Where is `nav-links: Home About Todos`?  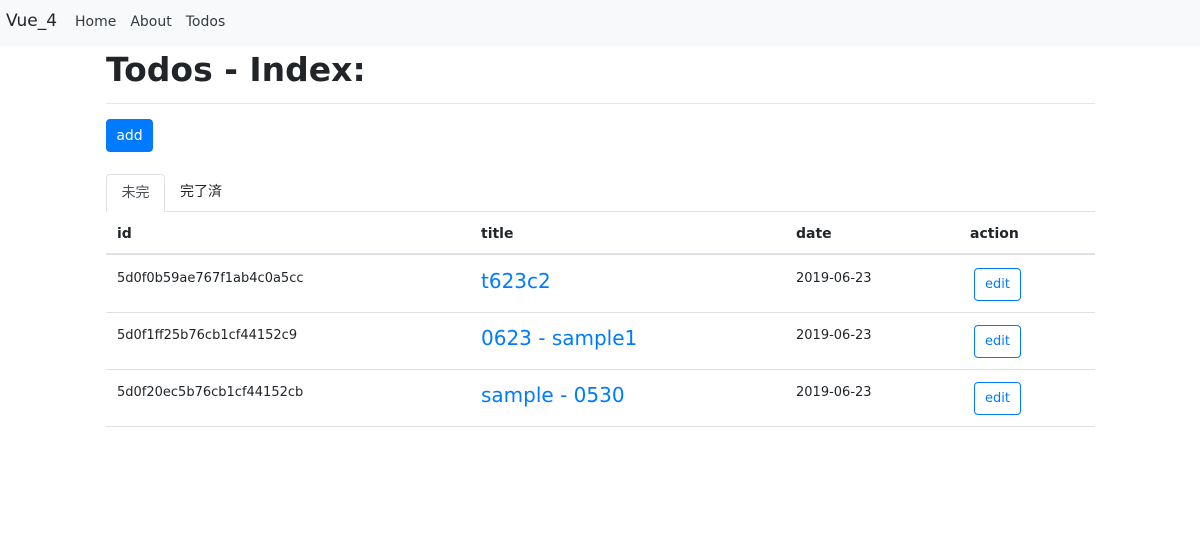
nav-links: Home About Todos is located at coordinates (157, 22).